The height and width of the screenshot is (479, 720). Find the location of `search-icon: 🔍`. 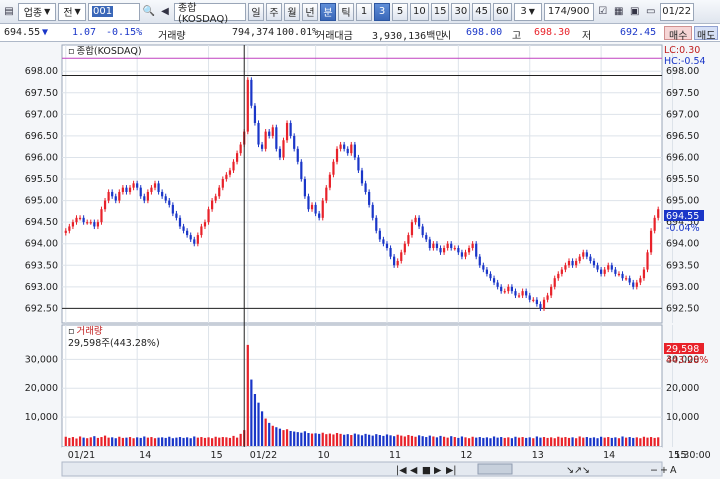

search-icon: 🔍 is located at coordinates (149, 12).